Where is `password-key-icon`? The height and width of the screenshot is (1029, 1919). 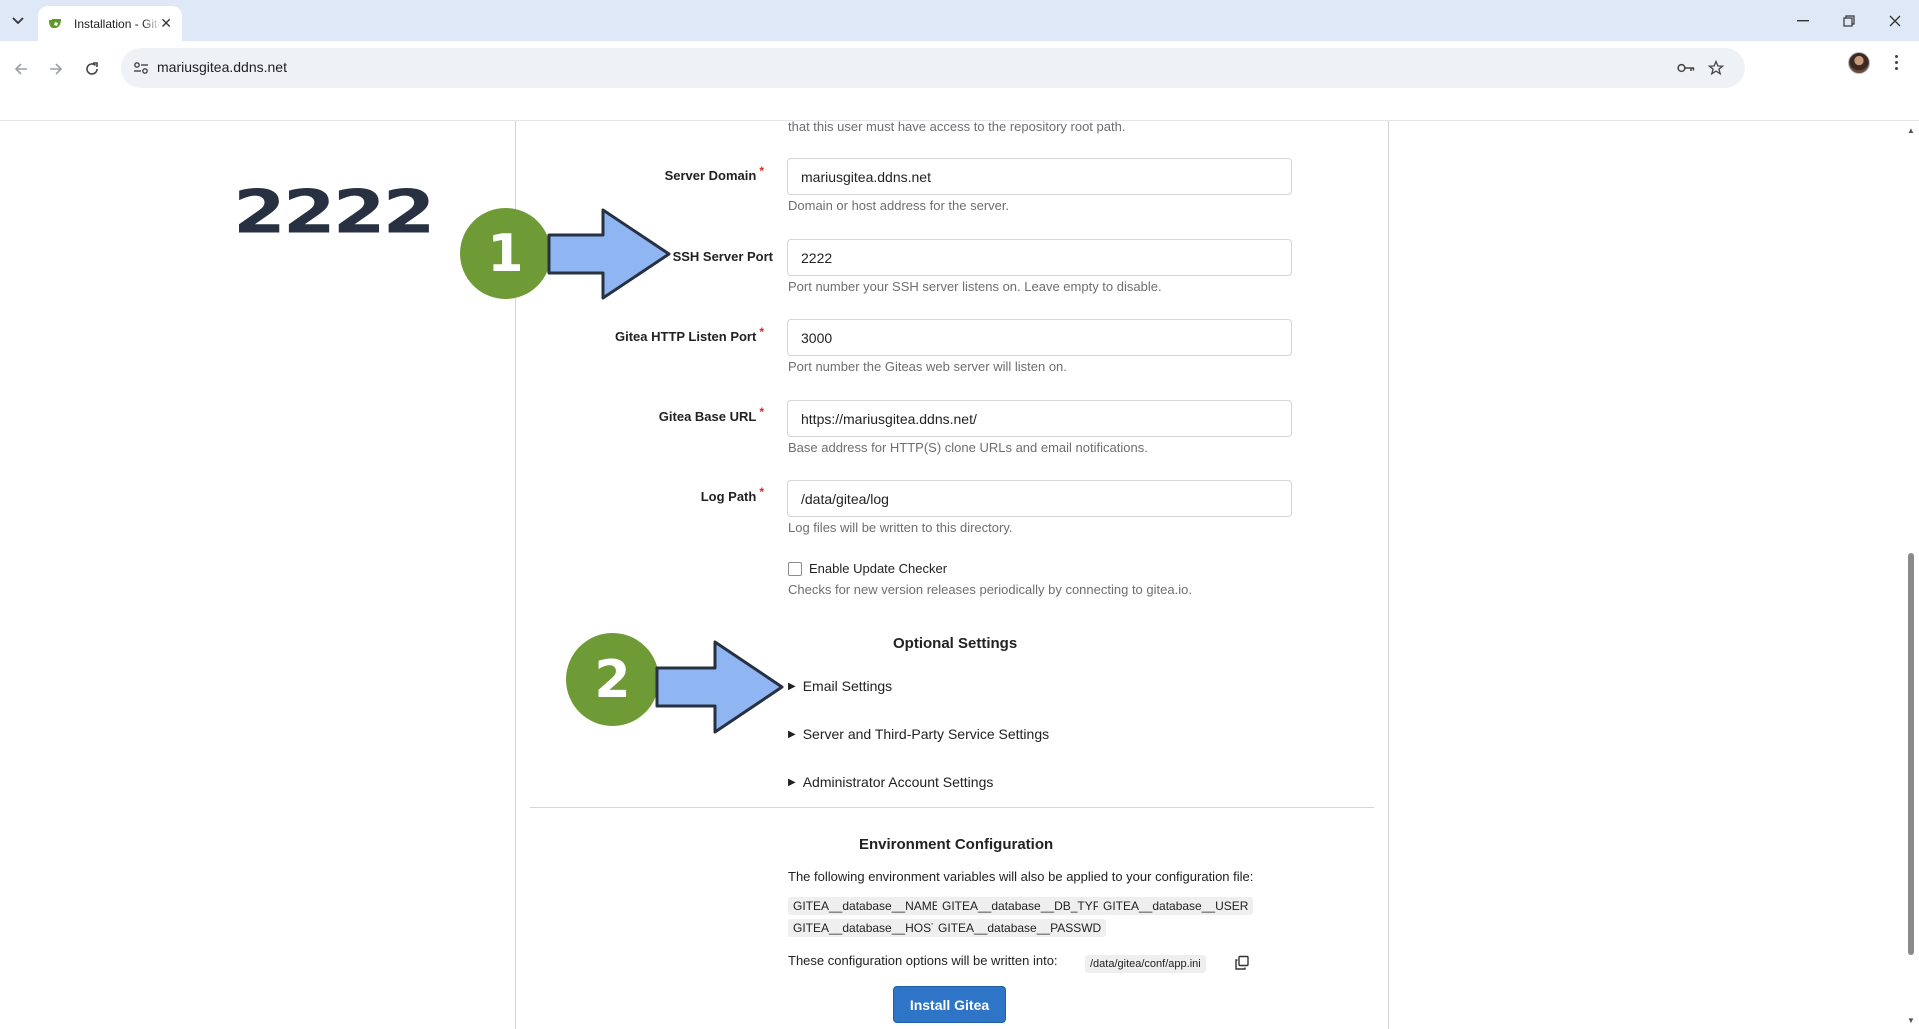 password-key-icon is located at coordinates (1686, 68).